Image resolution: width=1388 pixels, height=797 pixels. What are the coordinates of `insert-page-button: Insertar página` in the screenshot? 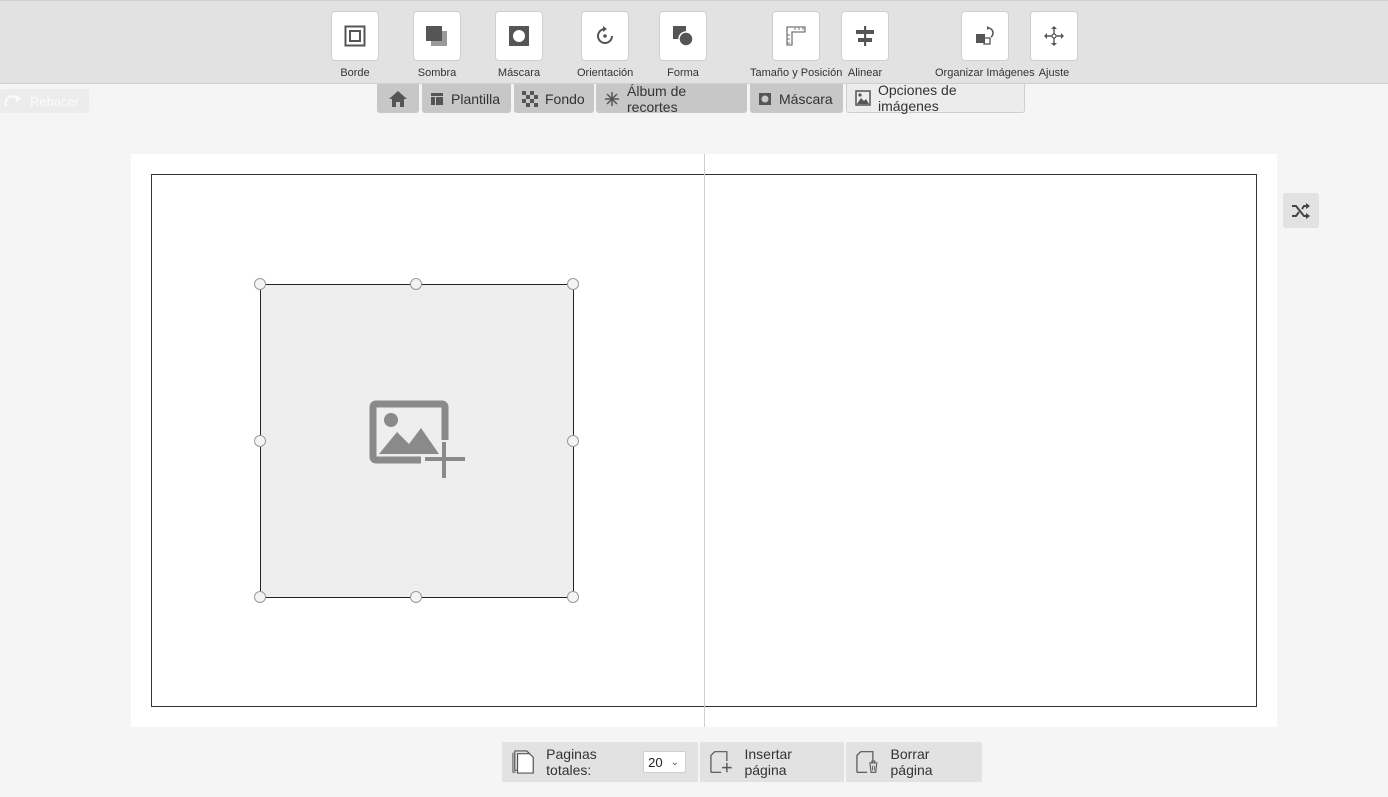 It's located at (772, 762).